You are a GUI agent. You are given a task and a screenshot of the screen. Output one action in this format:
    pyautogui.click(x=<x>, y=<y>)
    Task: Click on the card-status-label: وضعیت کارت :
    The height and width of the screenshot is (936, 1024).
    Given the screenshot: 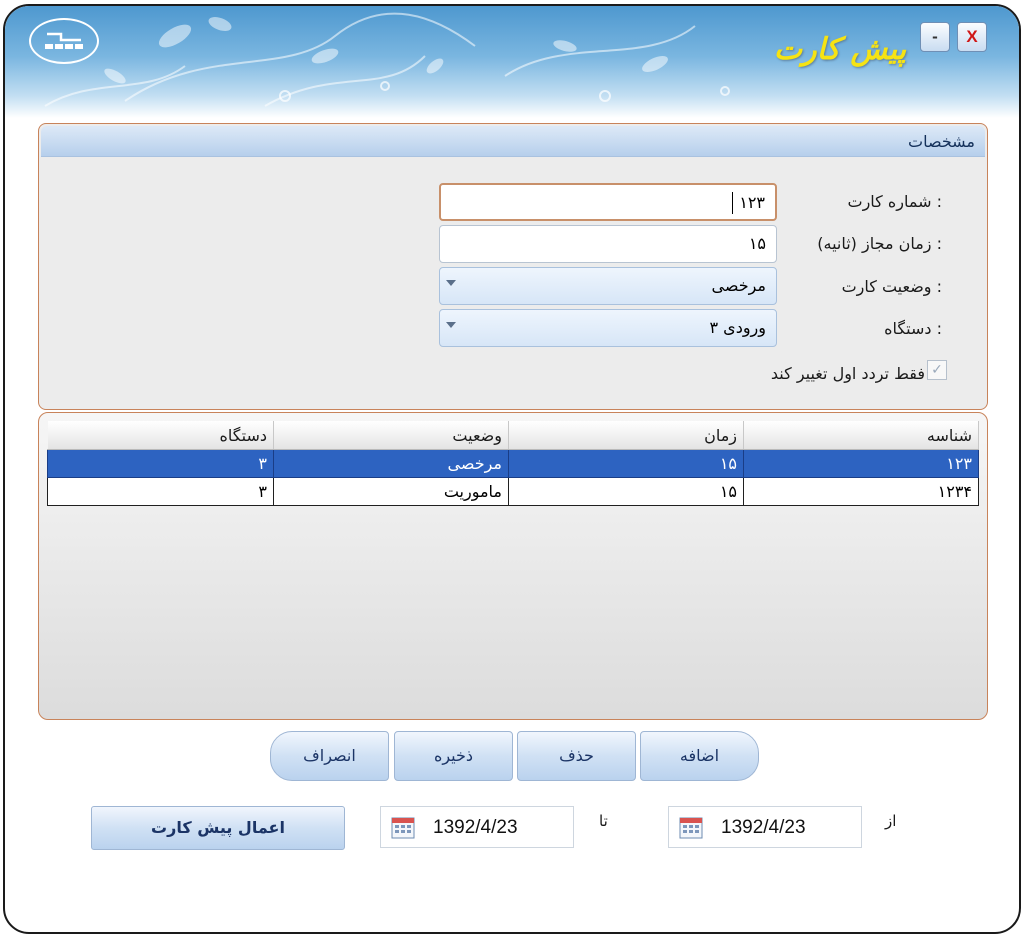 What is the action you would take?
    pyautogui.click(x=891, y=286)
    